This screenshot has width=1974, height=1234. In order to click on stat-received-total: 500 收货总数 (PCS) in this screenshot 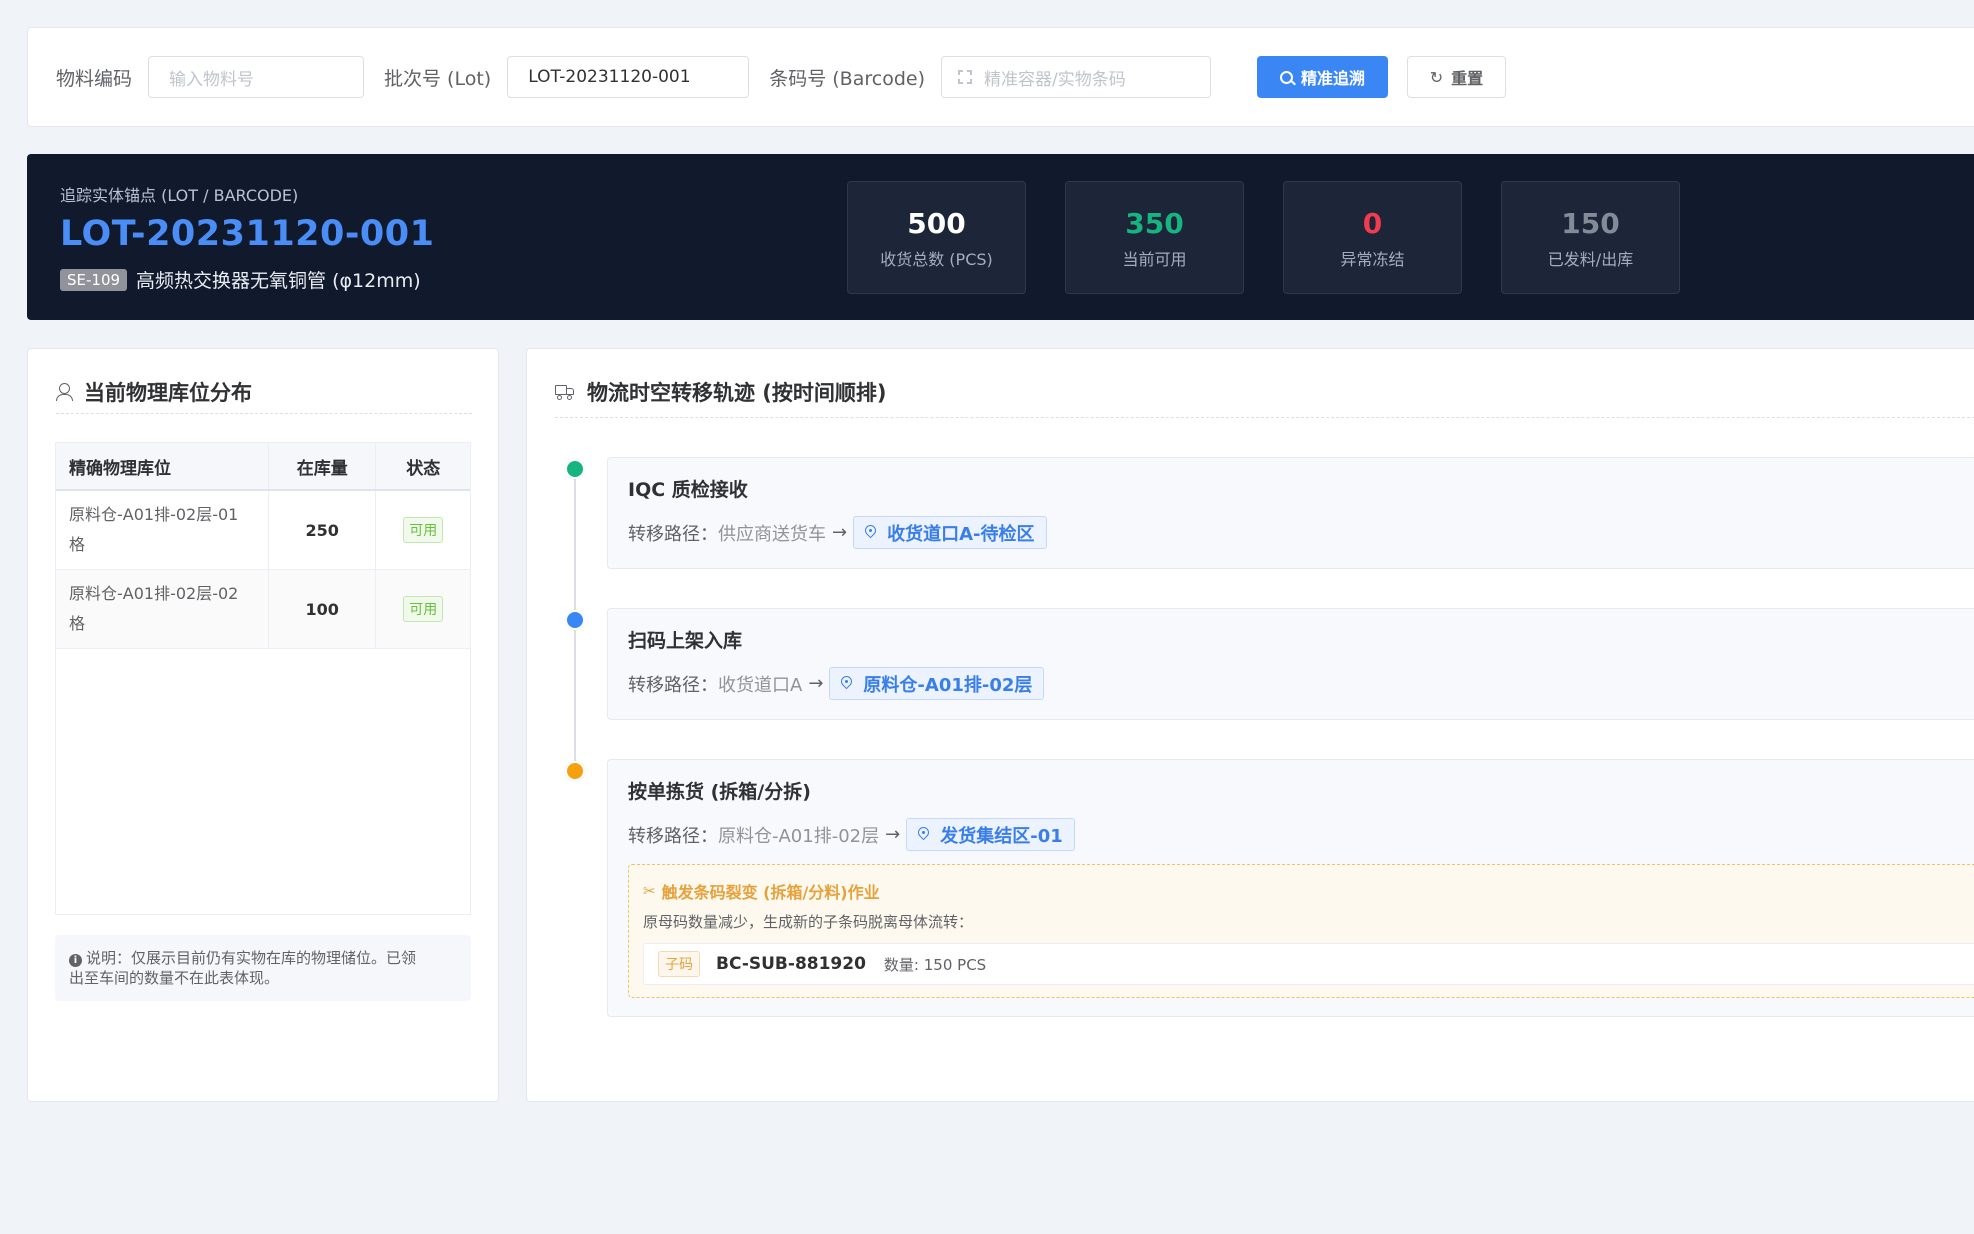, I will do `click(936, 237)`.